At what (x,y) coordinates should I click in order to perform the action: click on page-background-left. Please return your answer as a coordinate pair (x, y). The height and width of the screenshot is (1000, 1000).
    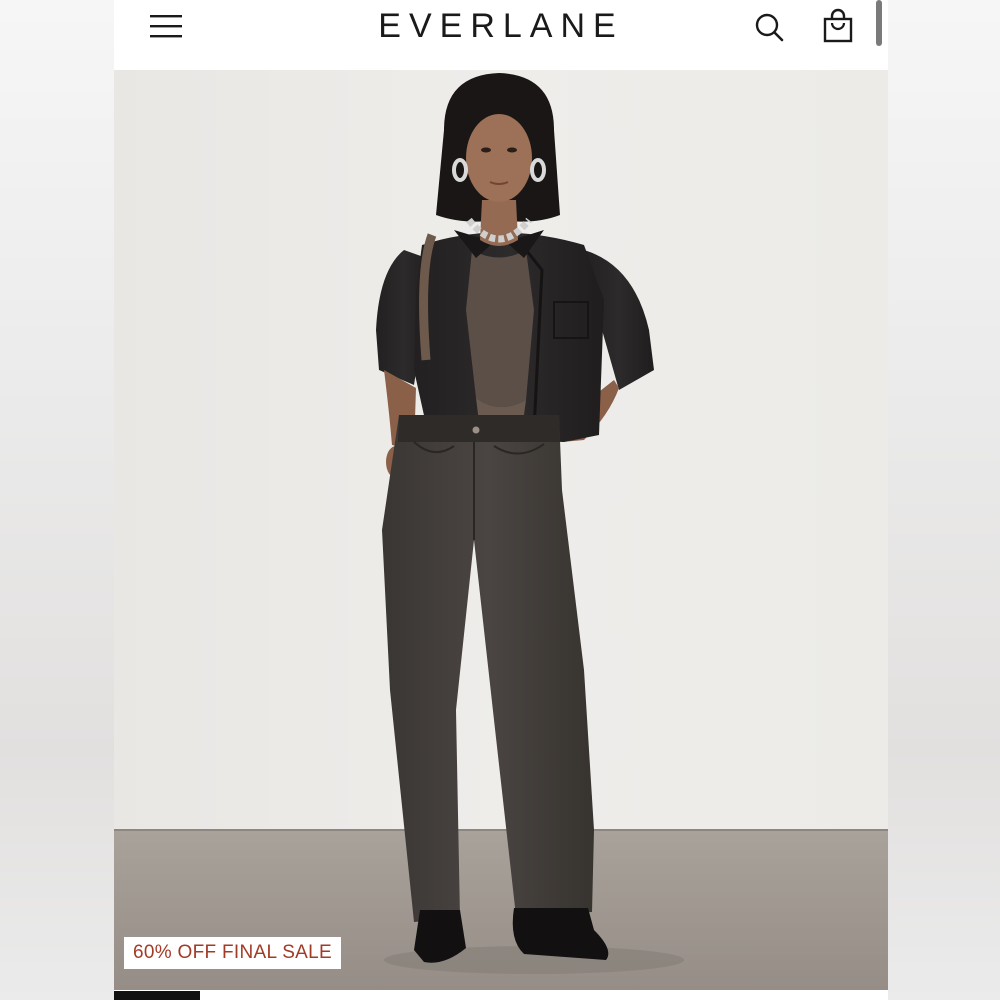
    Looking at the image, I should click on (57, 500).